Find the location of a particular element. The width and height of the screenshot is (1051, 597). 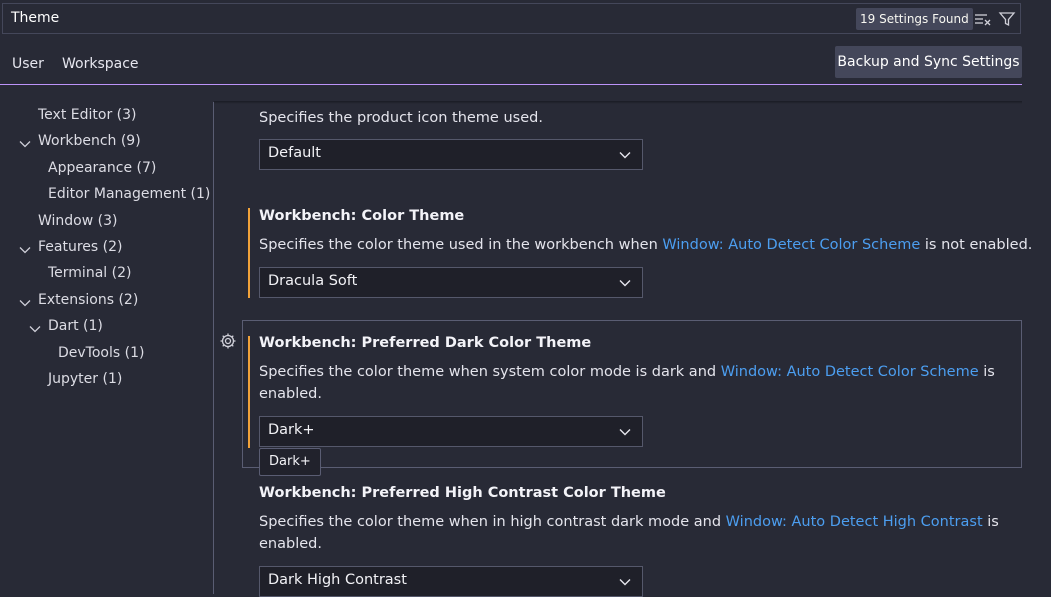

backup-sync-button: Backup and Sync Settings is located at coordinates (928, 62).